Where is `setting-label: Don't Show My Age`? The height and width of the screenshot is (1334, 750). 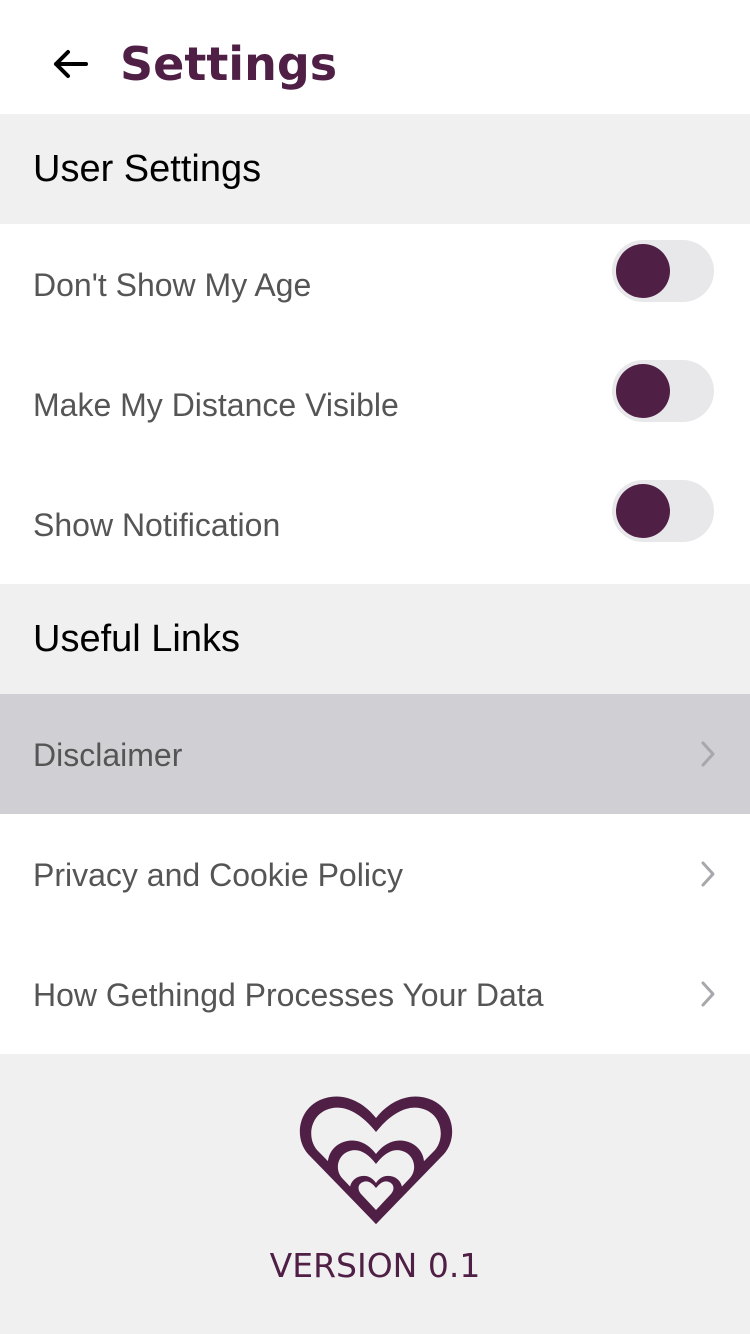 setting-label: Don't Show My Age is located at coordinates (172, 285).